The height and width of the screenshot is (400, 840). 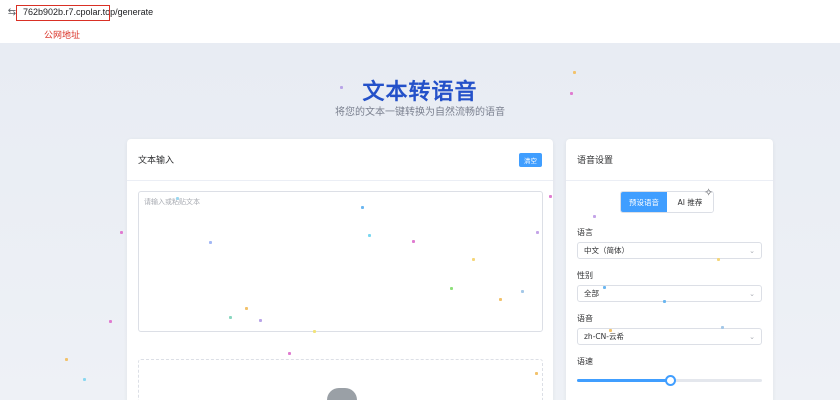 What do you see at coordinates (12, 12) in the screenshot?
I see `site-settings-icon: ⇆` at bounding box center [12, 12].